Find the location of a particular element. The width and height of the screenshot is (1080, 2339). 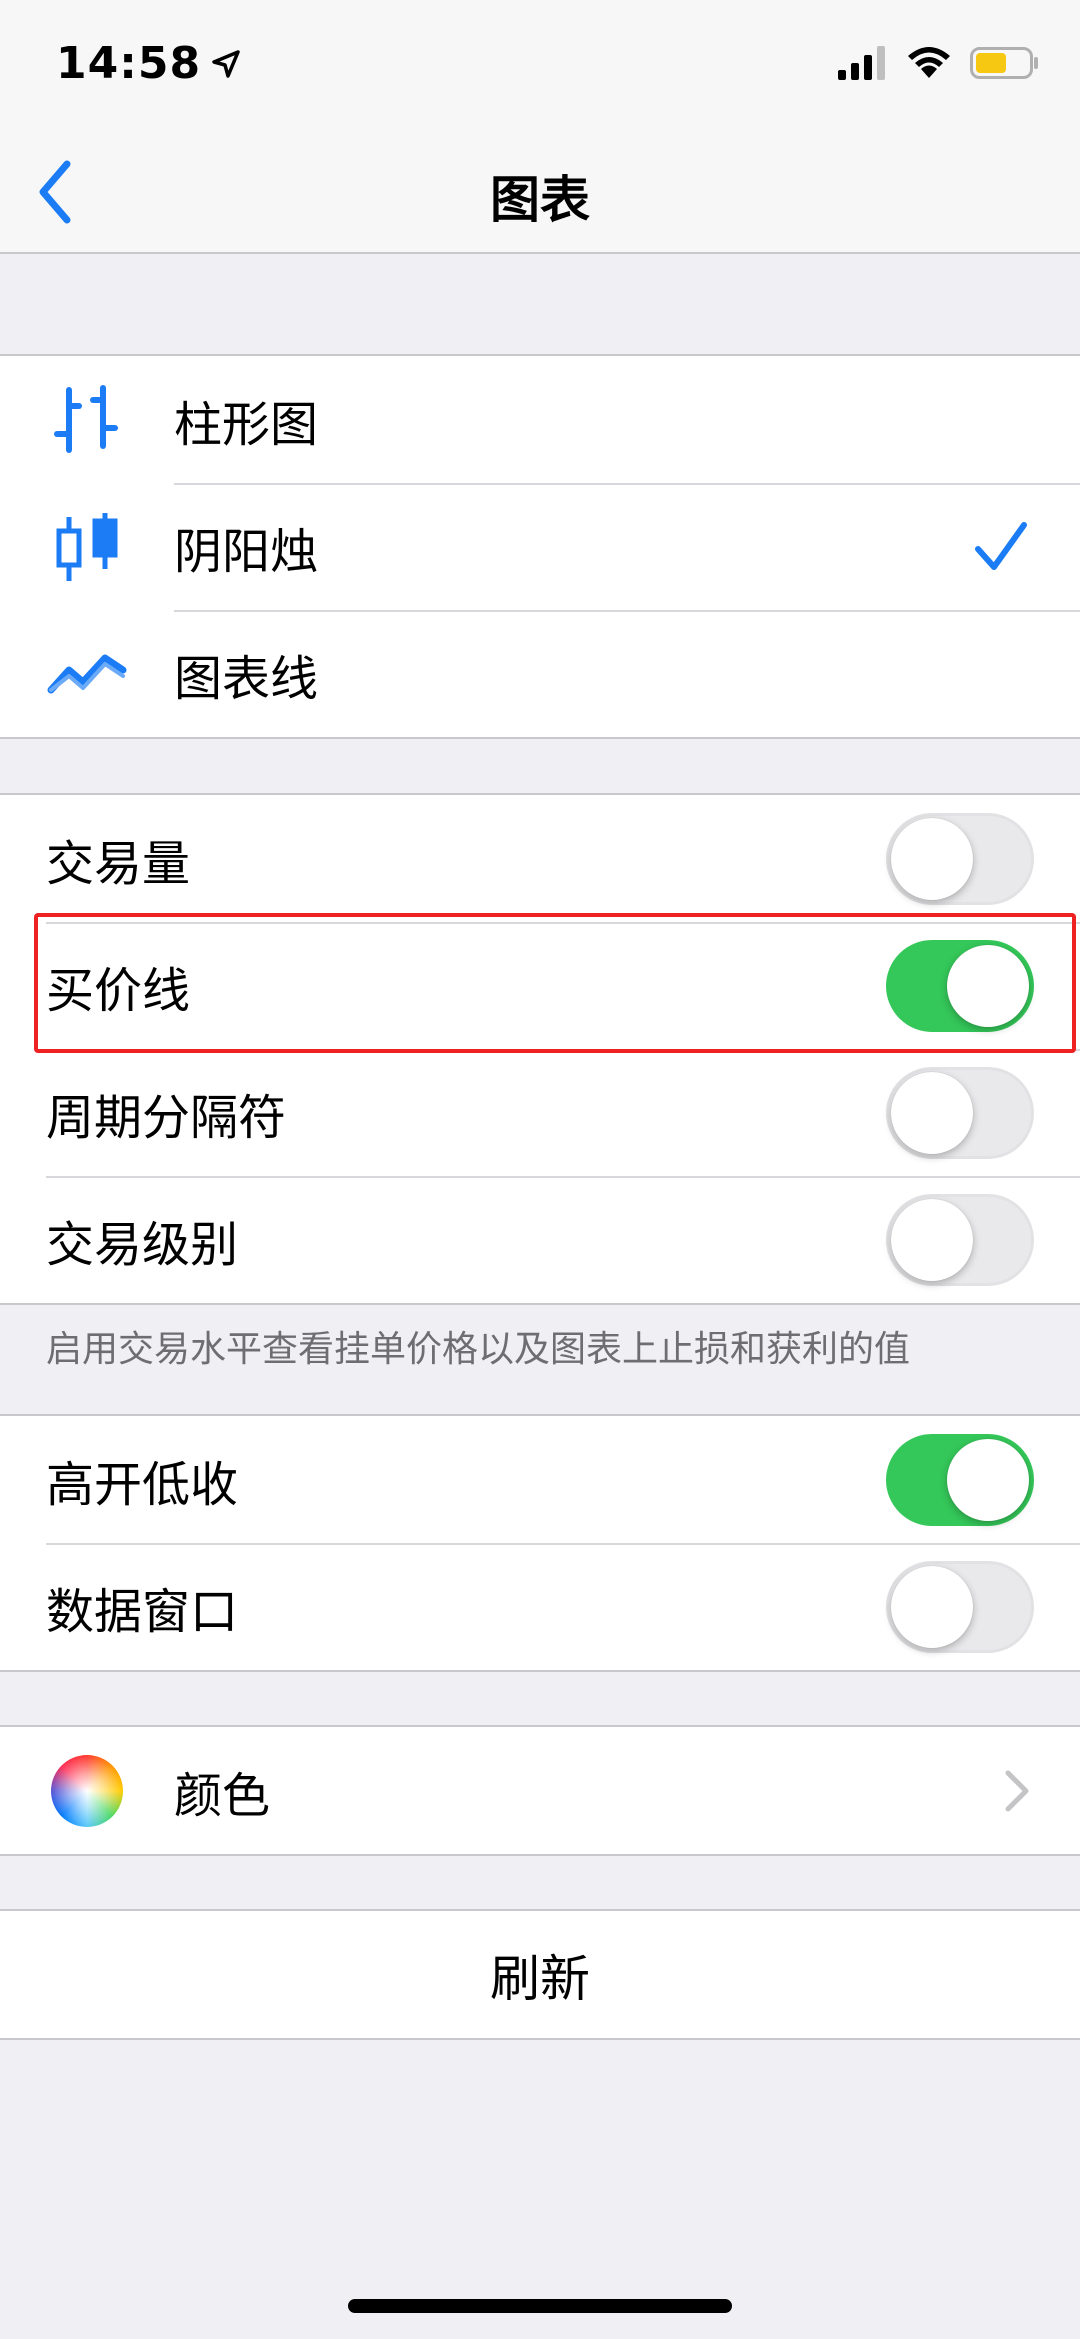

toggle-label: 周期分隔符 is located at coordinates (166, 1117).